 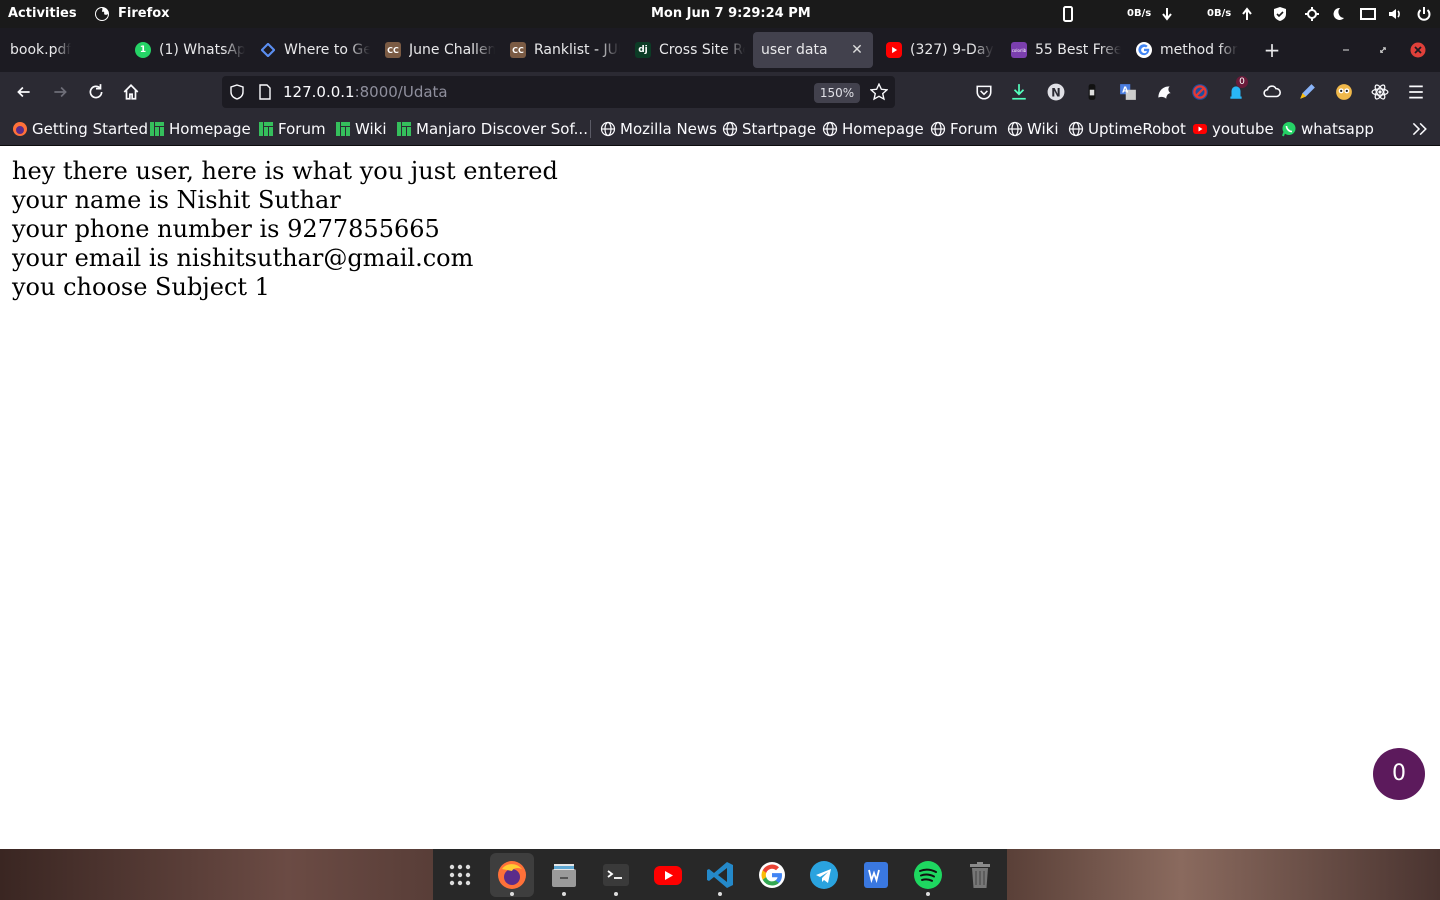 What do you see at coordinates (1312, 14) in the screenshot?
I see `location-icon` at bounding box center [1312, 14].